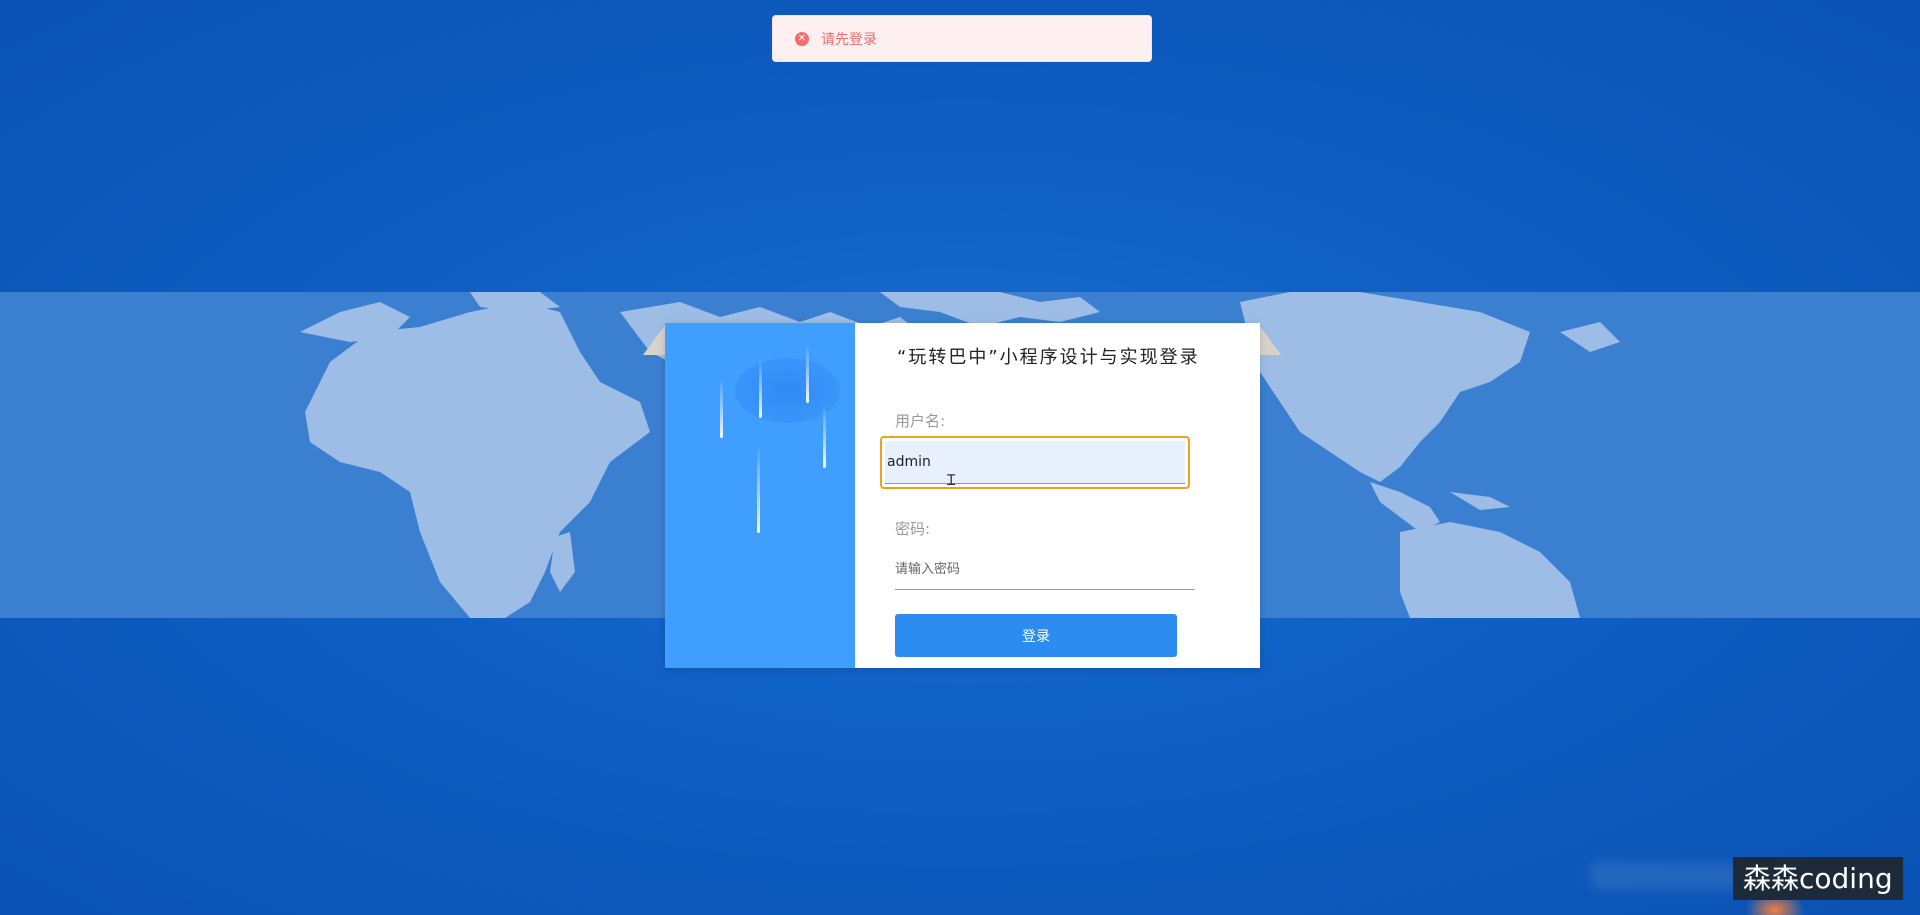 The image size is (1920, 915). I want to click on password-input, so click(1045, 570).